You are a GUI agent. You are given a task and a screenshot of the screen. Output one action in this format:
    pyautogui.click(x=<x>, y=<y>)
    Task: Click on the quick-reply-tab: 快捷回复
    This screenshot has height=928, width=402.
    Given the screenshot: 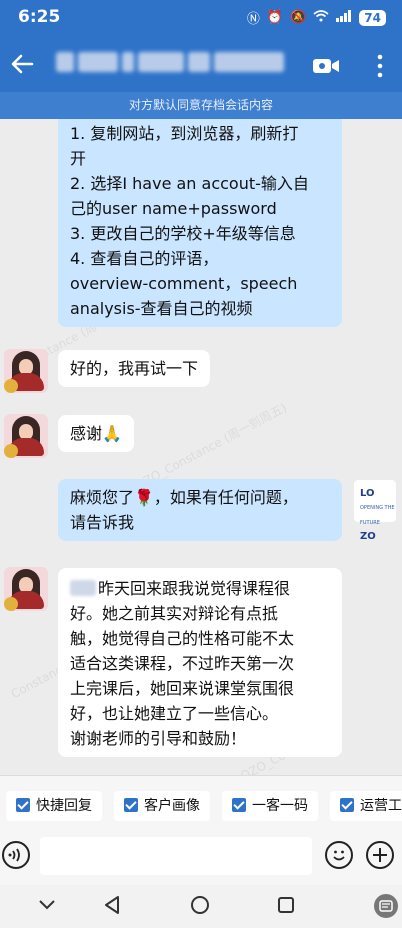 What is the action you would take?
    pyautogui.click(x=54, y=806)
    